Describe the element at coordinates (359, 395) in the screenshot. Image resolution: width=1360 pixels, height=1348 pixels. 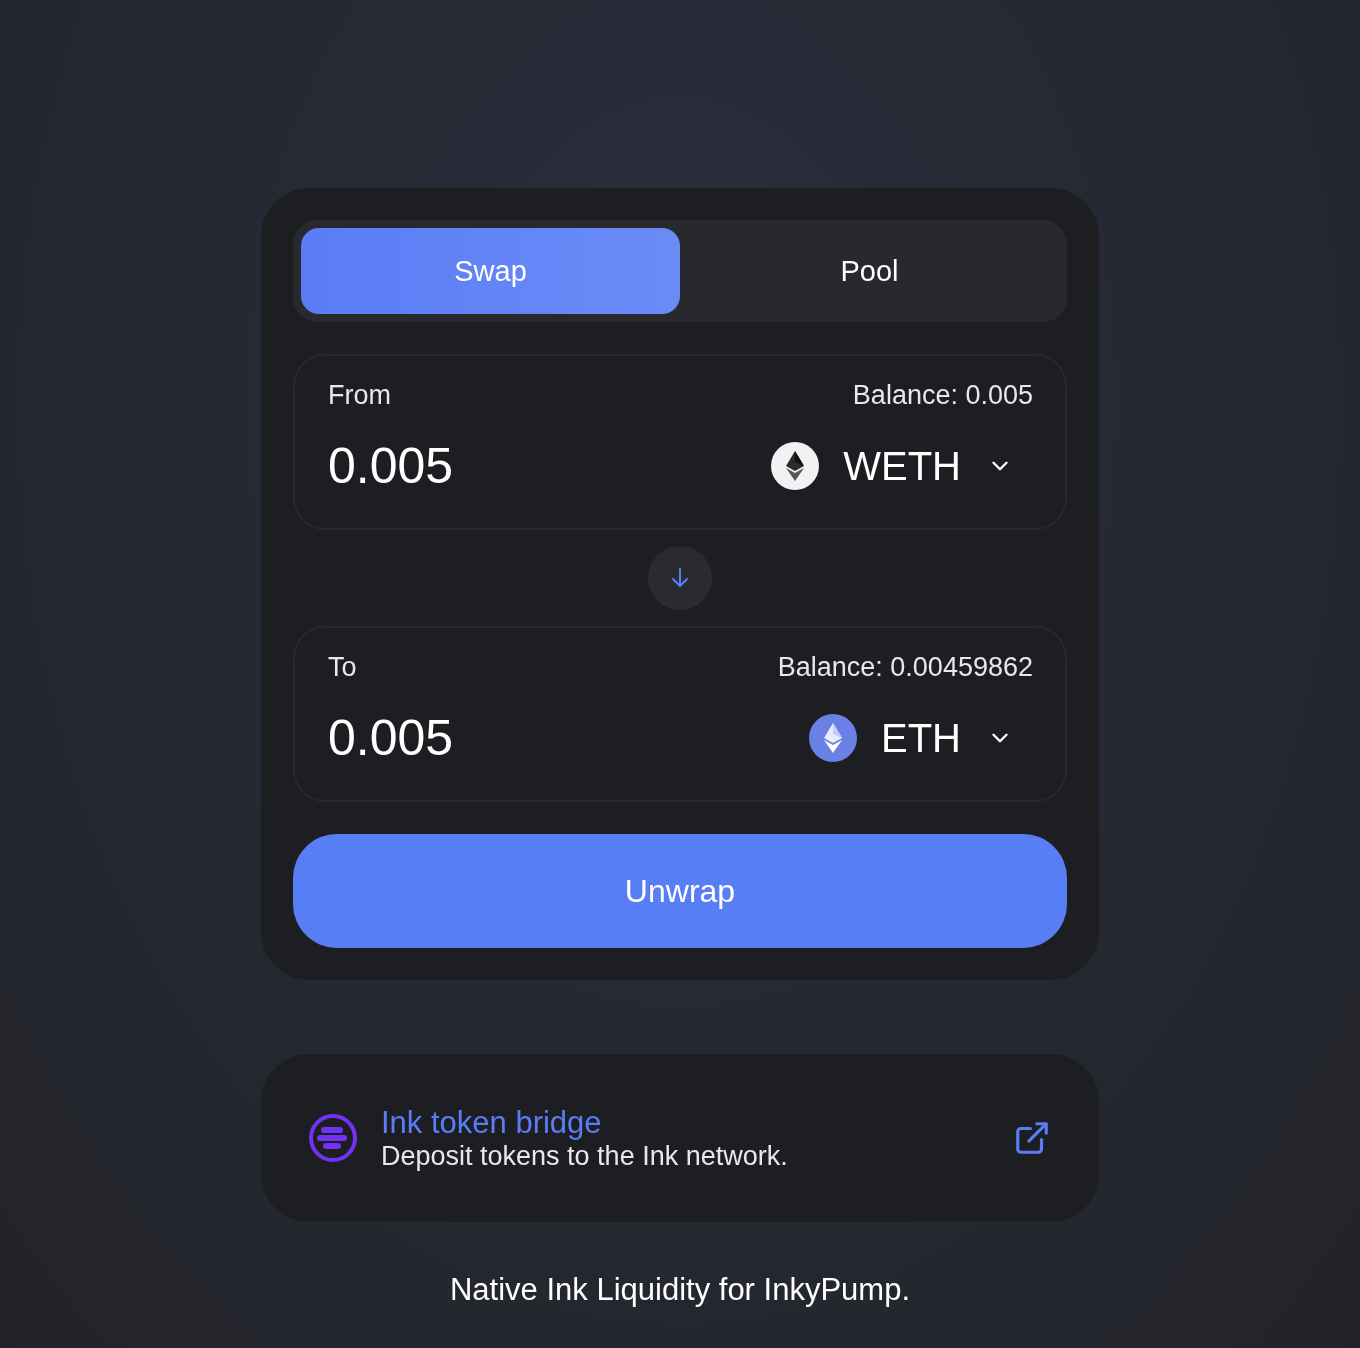
I see `panel-label: From` at that location.